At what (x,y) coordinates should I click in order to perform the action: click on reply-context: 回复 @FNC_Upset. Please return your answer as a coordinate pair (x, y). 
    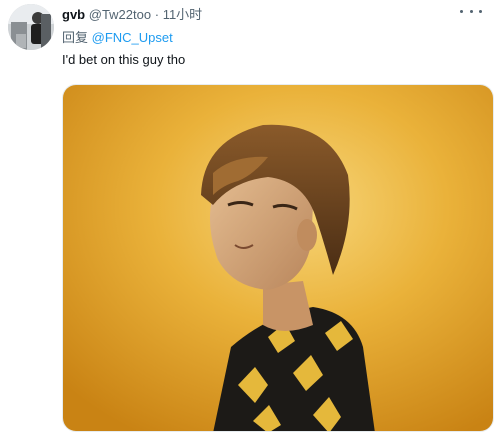
    Looking at the image, I should click on (117, 38).